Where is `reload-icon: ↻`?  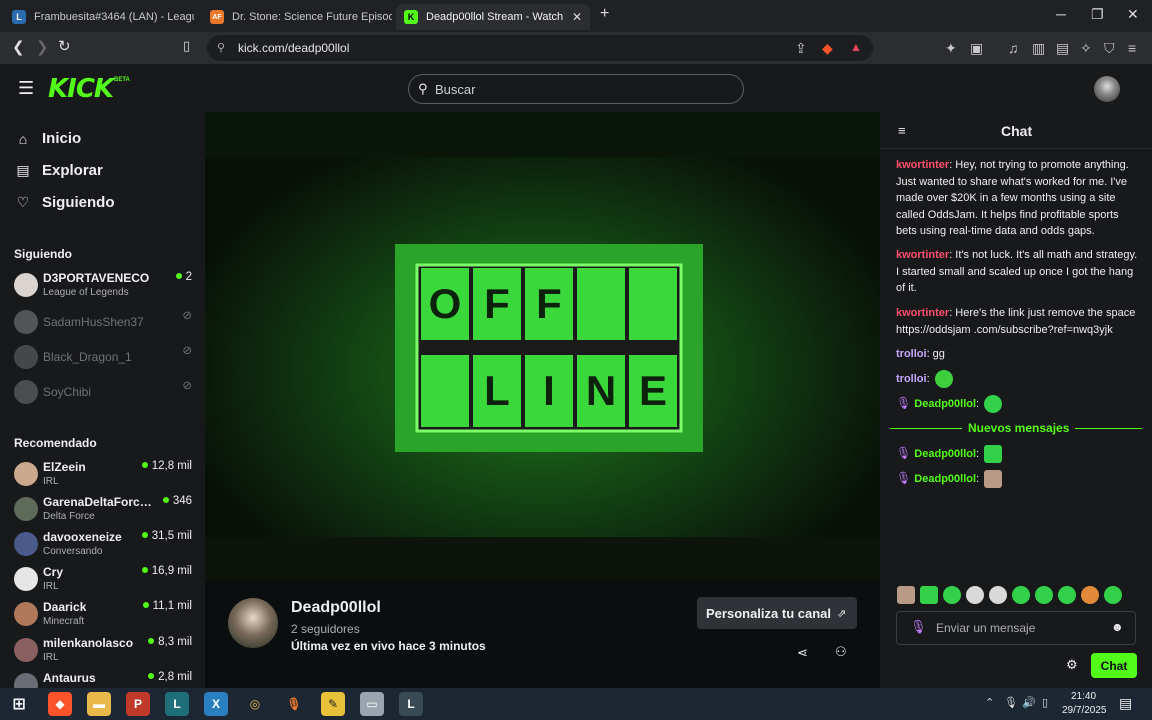 reload-icon: ↻ is located at coordinates (64, 46).